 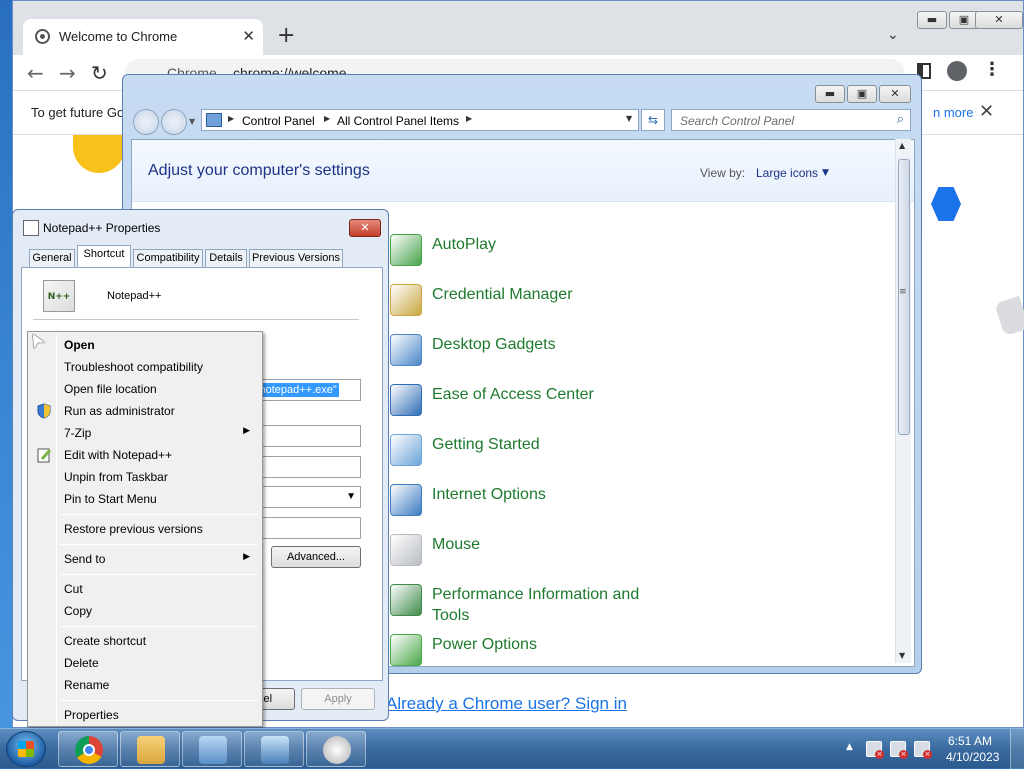 What do you see at coordinates (192, 121) in the screenshot?
I see `recent-pages-chevron-icon: ▼` at bounding box center [192, 121].